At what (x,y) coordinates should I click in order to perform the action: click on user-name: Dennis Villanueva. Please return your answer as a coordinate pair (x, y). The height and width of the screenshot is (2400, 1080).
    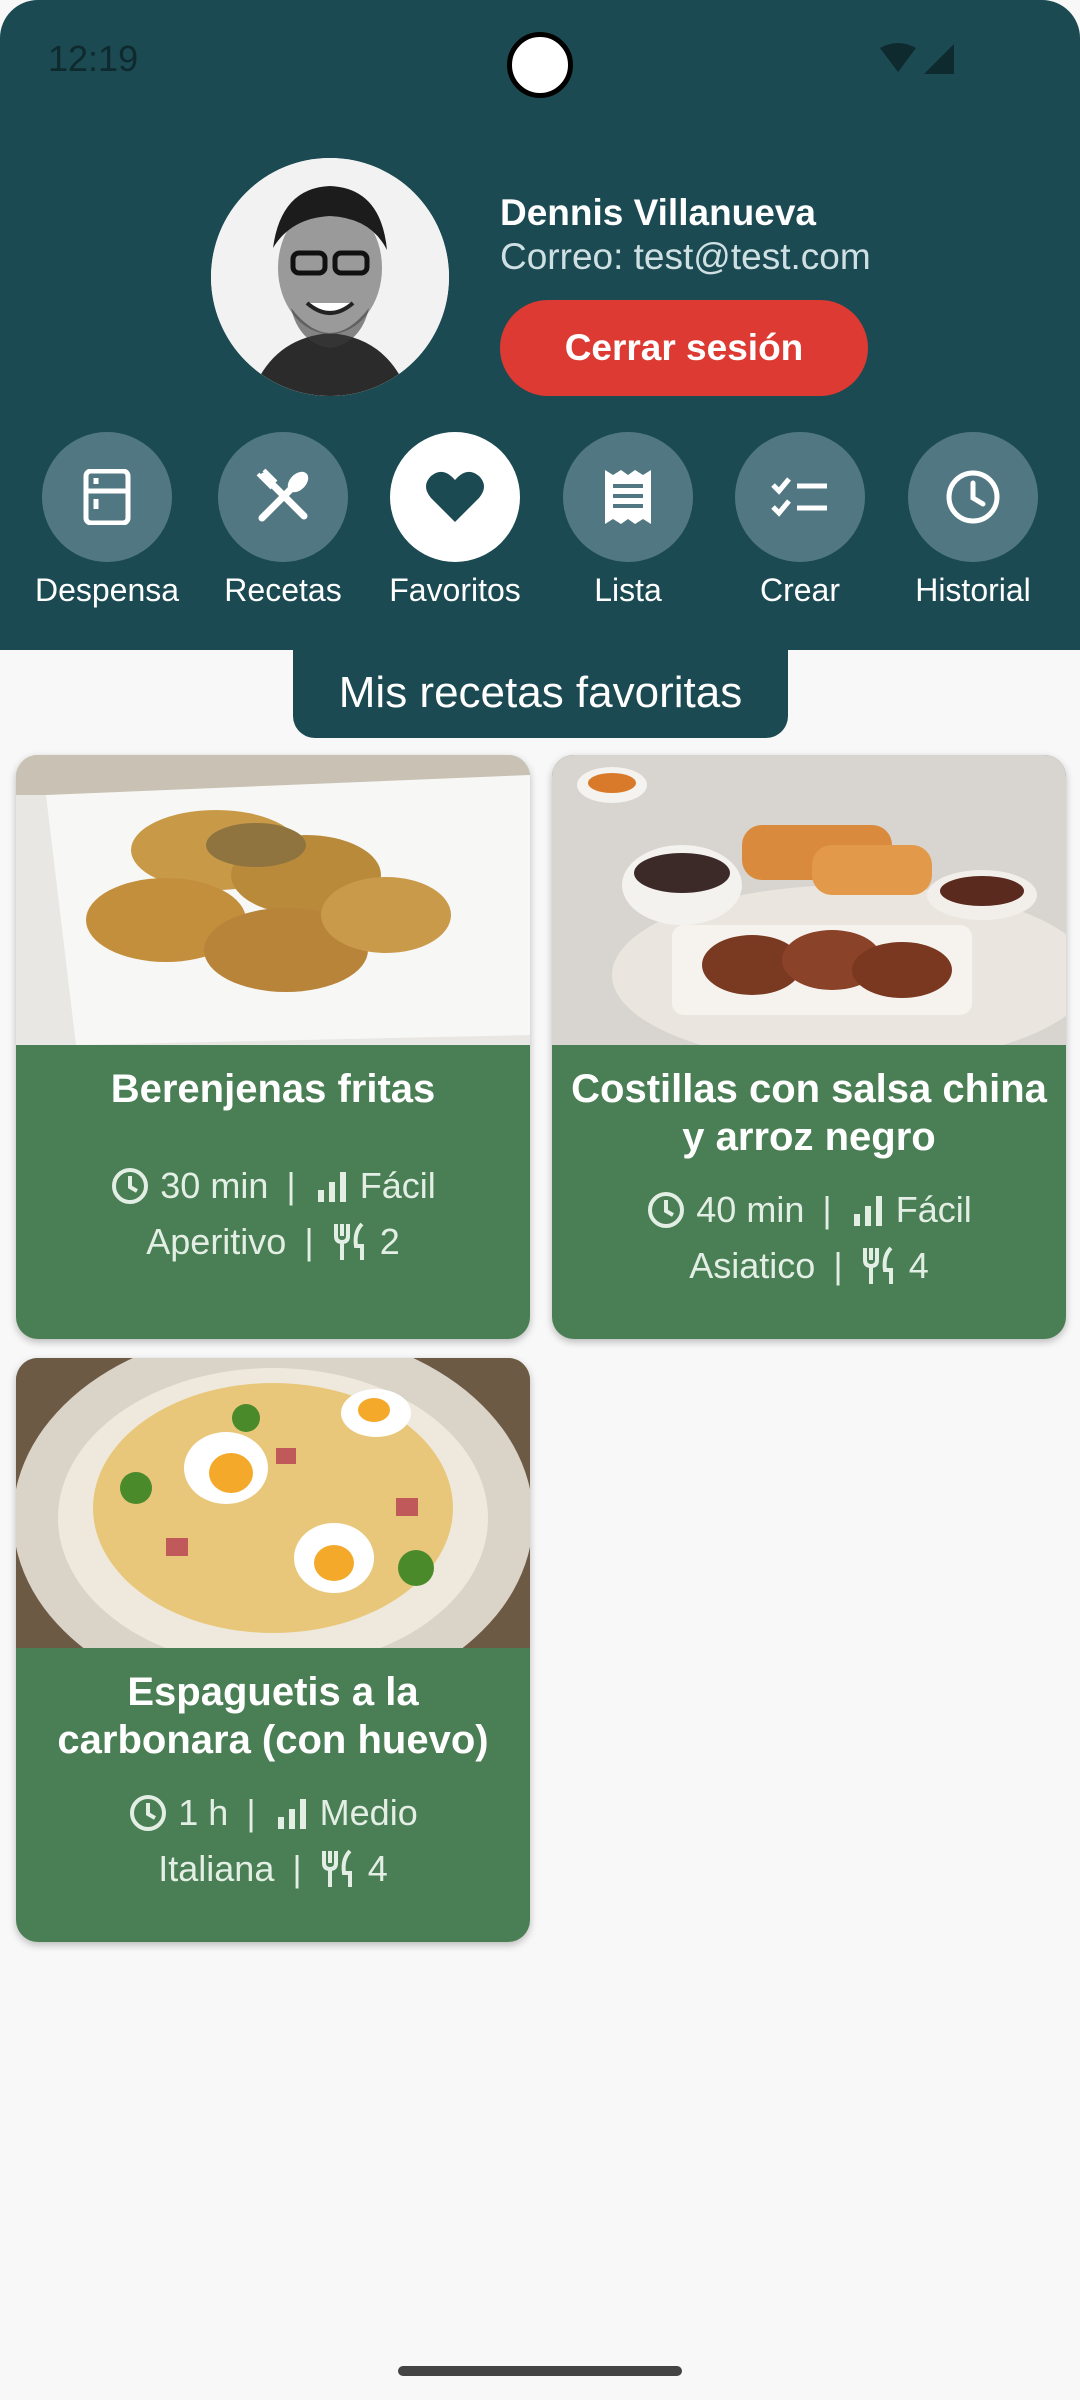
    Looking at the image, I should click on (658, 212).